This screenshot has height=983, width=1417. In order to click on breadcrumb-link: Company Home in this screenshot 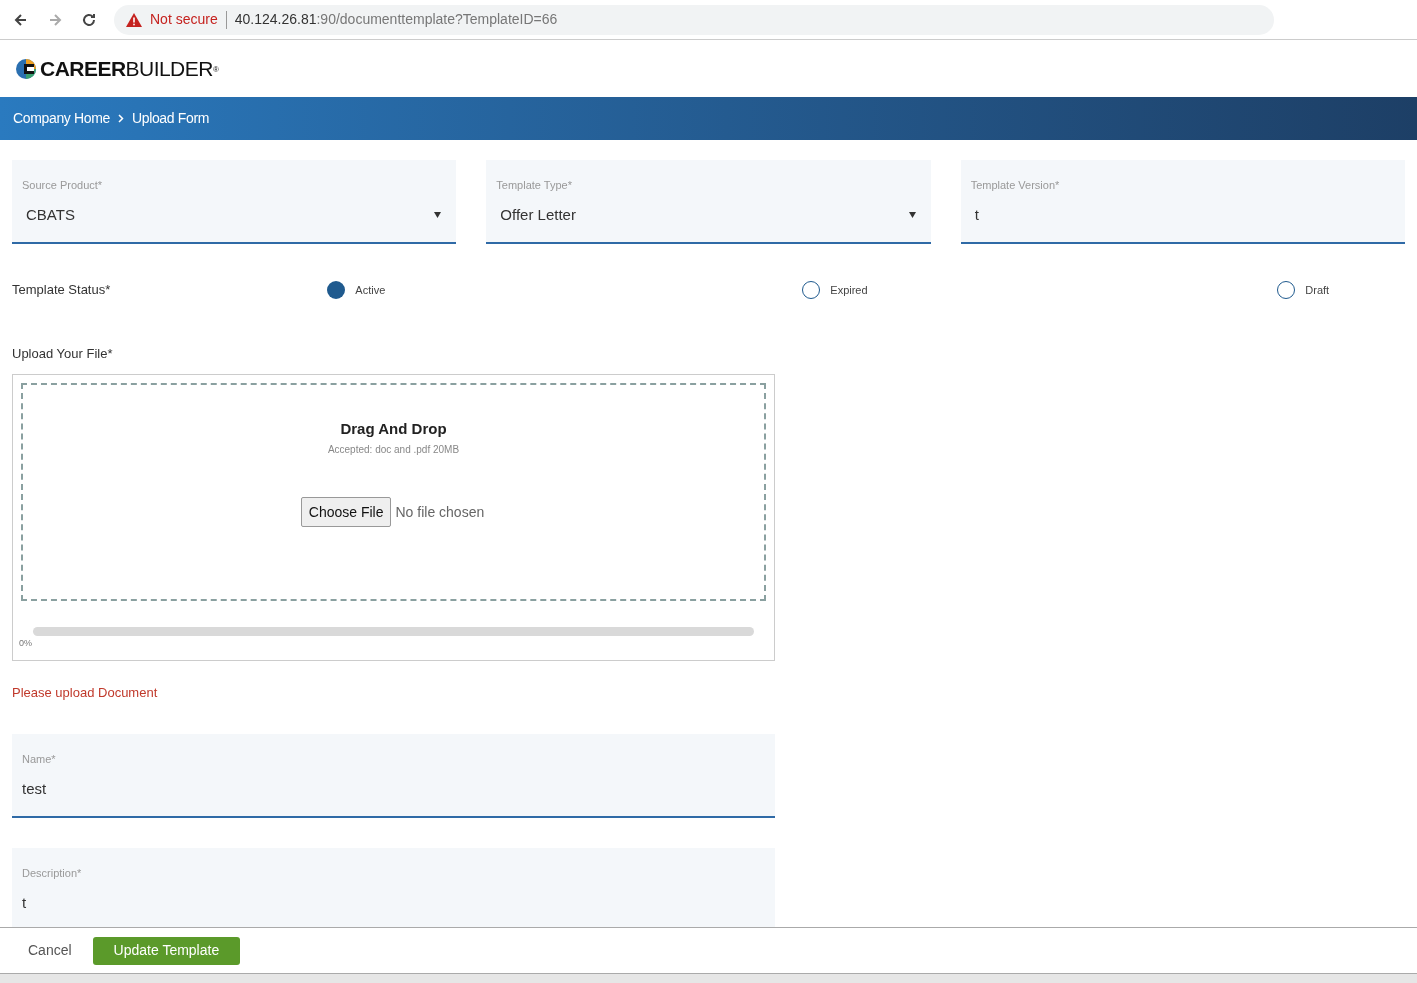, I will do `click(61, 118)`.